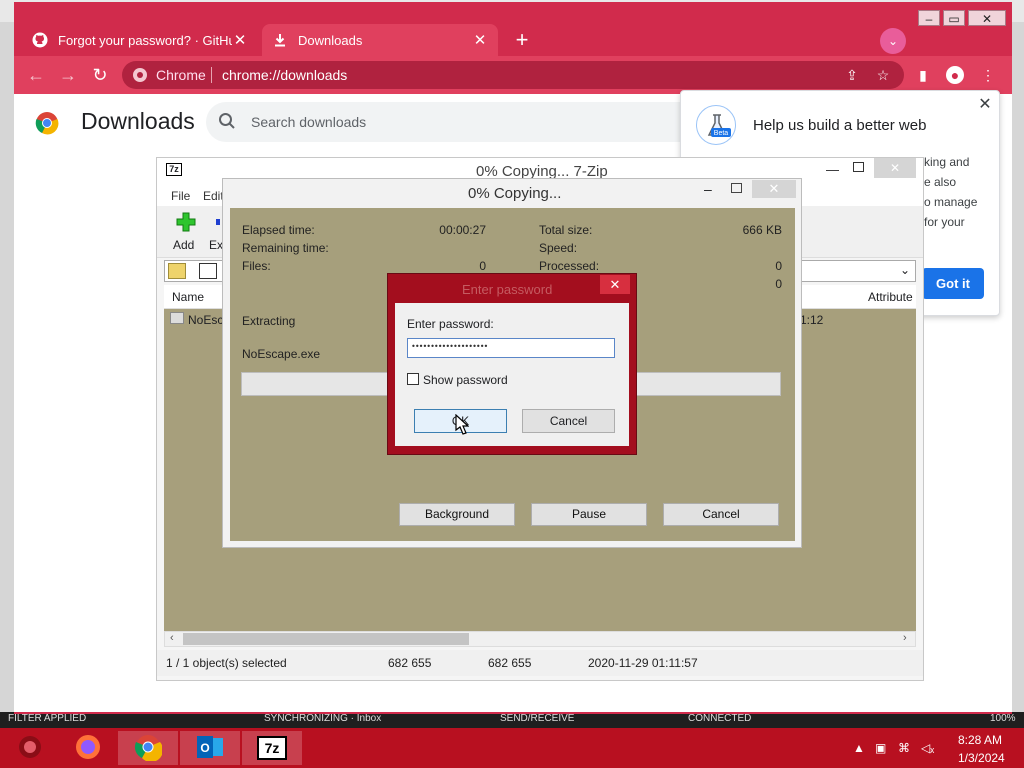 Image resolution: width=1024 pixels, height=768 pixels. I want to click on taskbar-7zip: 7z, so click(272, 748).